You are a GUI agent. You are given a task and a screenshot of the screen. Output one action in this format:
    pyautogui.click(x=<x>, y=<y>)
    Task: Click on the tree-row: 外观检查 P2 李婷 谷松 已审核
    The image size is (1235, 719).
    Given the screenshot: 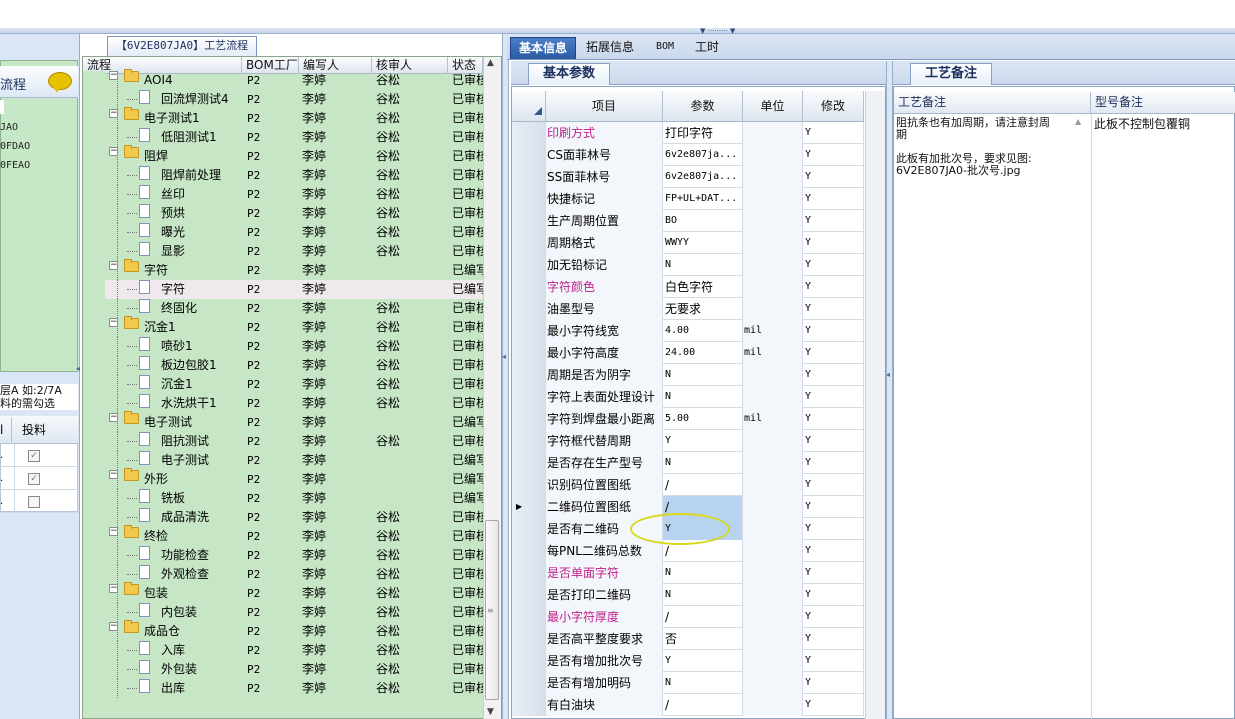 What is the action you would take?
    pyautogui.click(x=283, y=574)
    